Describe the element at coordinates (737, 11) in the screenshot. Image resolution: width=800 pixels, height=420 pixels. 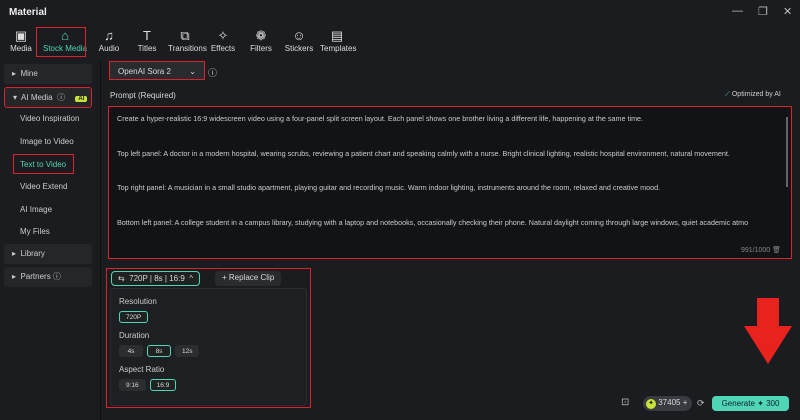
I see `minimize-button: —` at that location.